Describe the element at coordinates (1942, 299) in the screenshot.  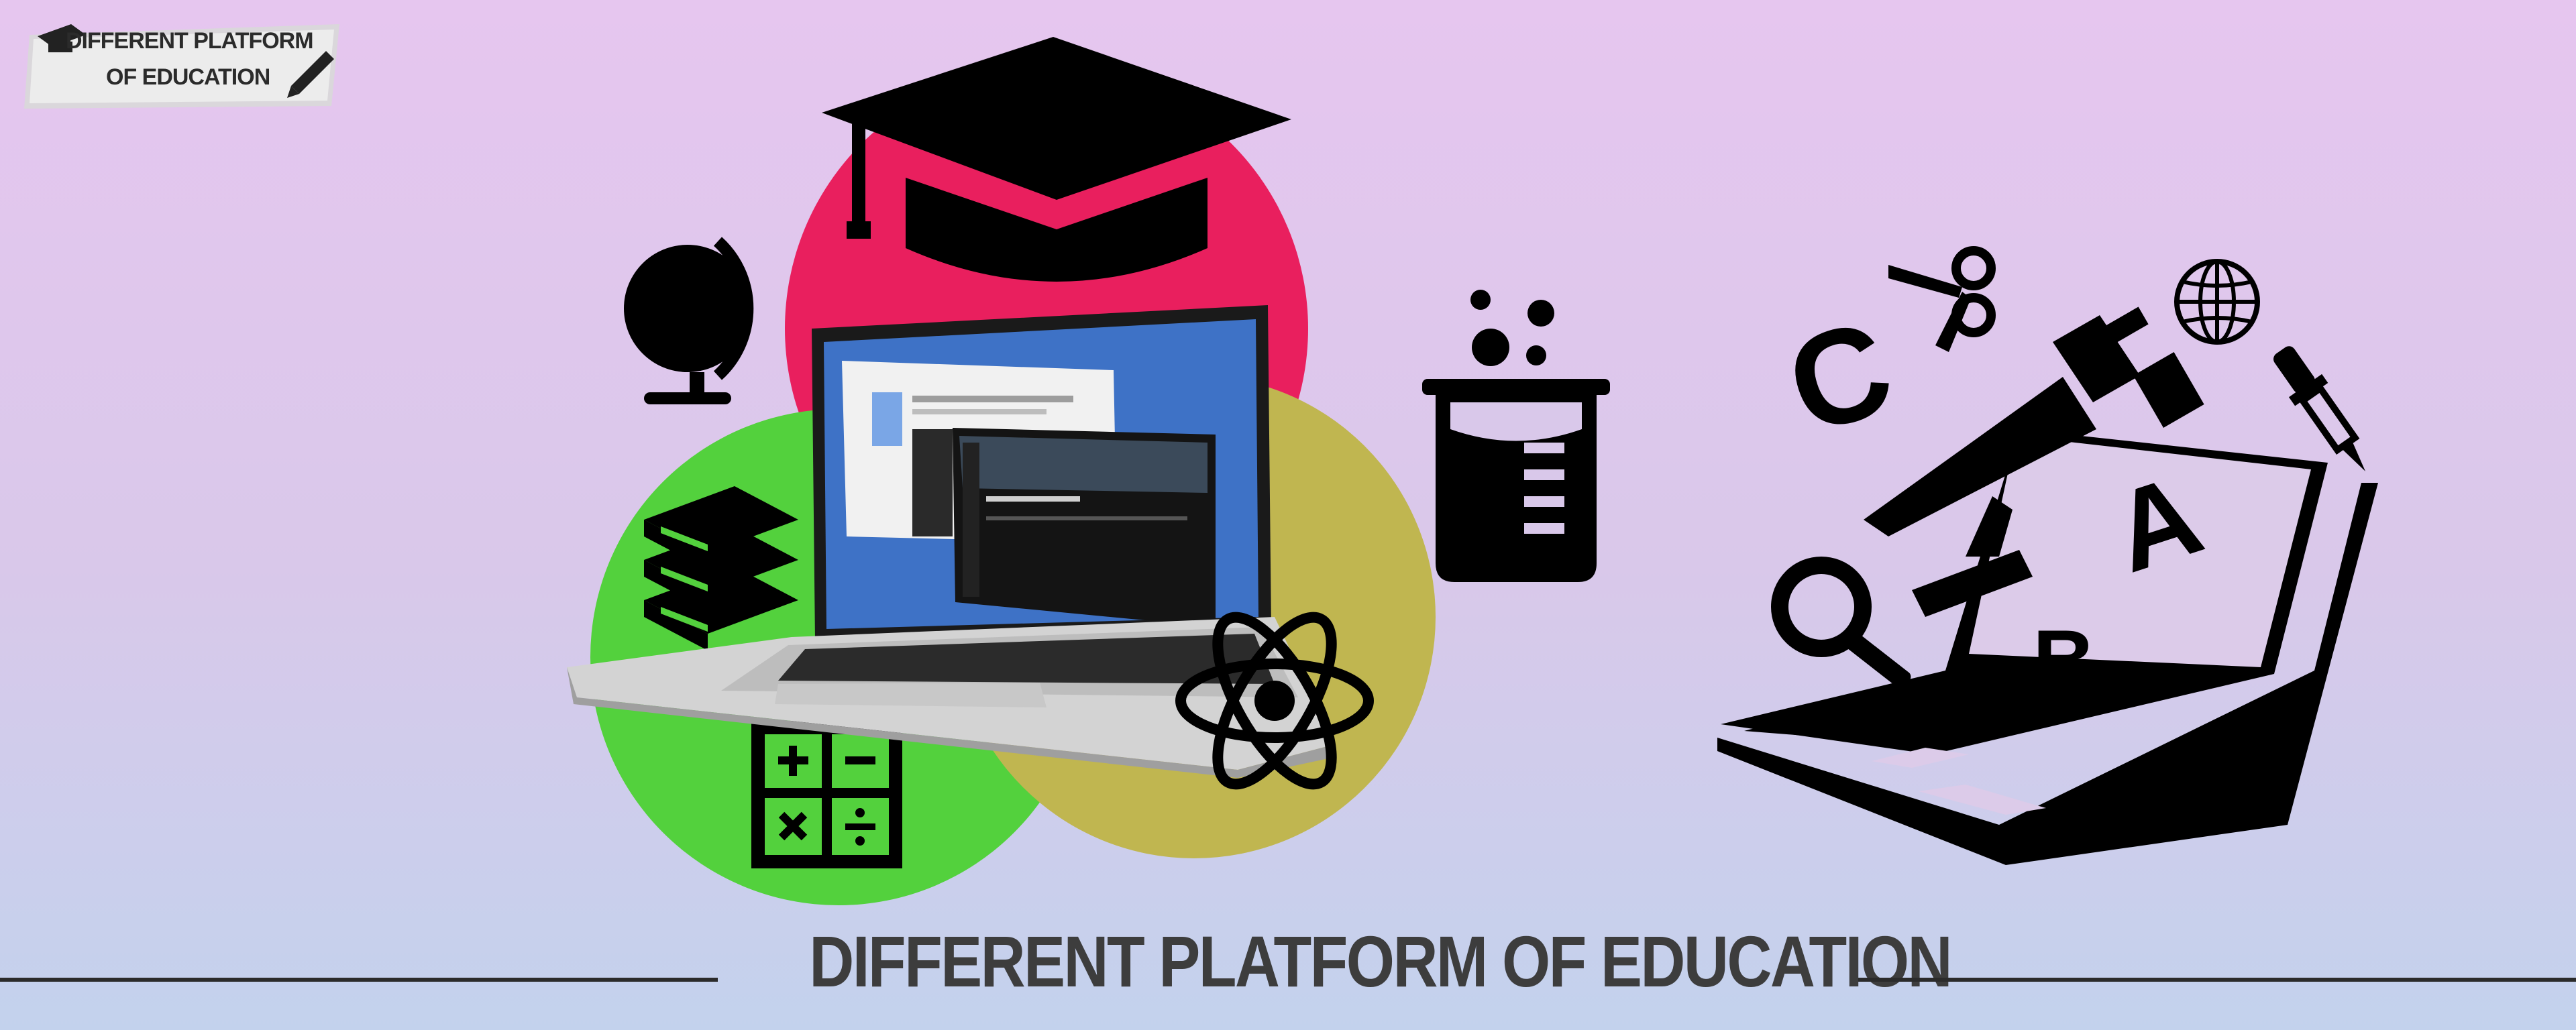
I see `scissors-icon` at that location.